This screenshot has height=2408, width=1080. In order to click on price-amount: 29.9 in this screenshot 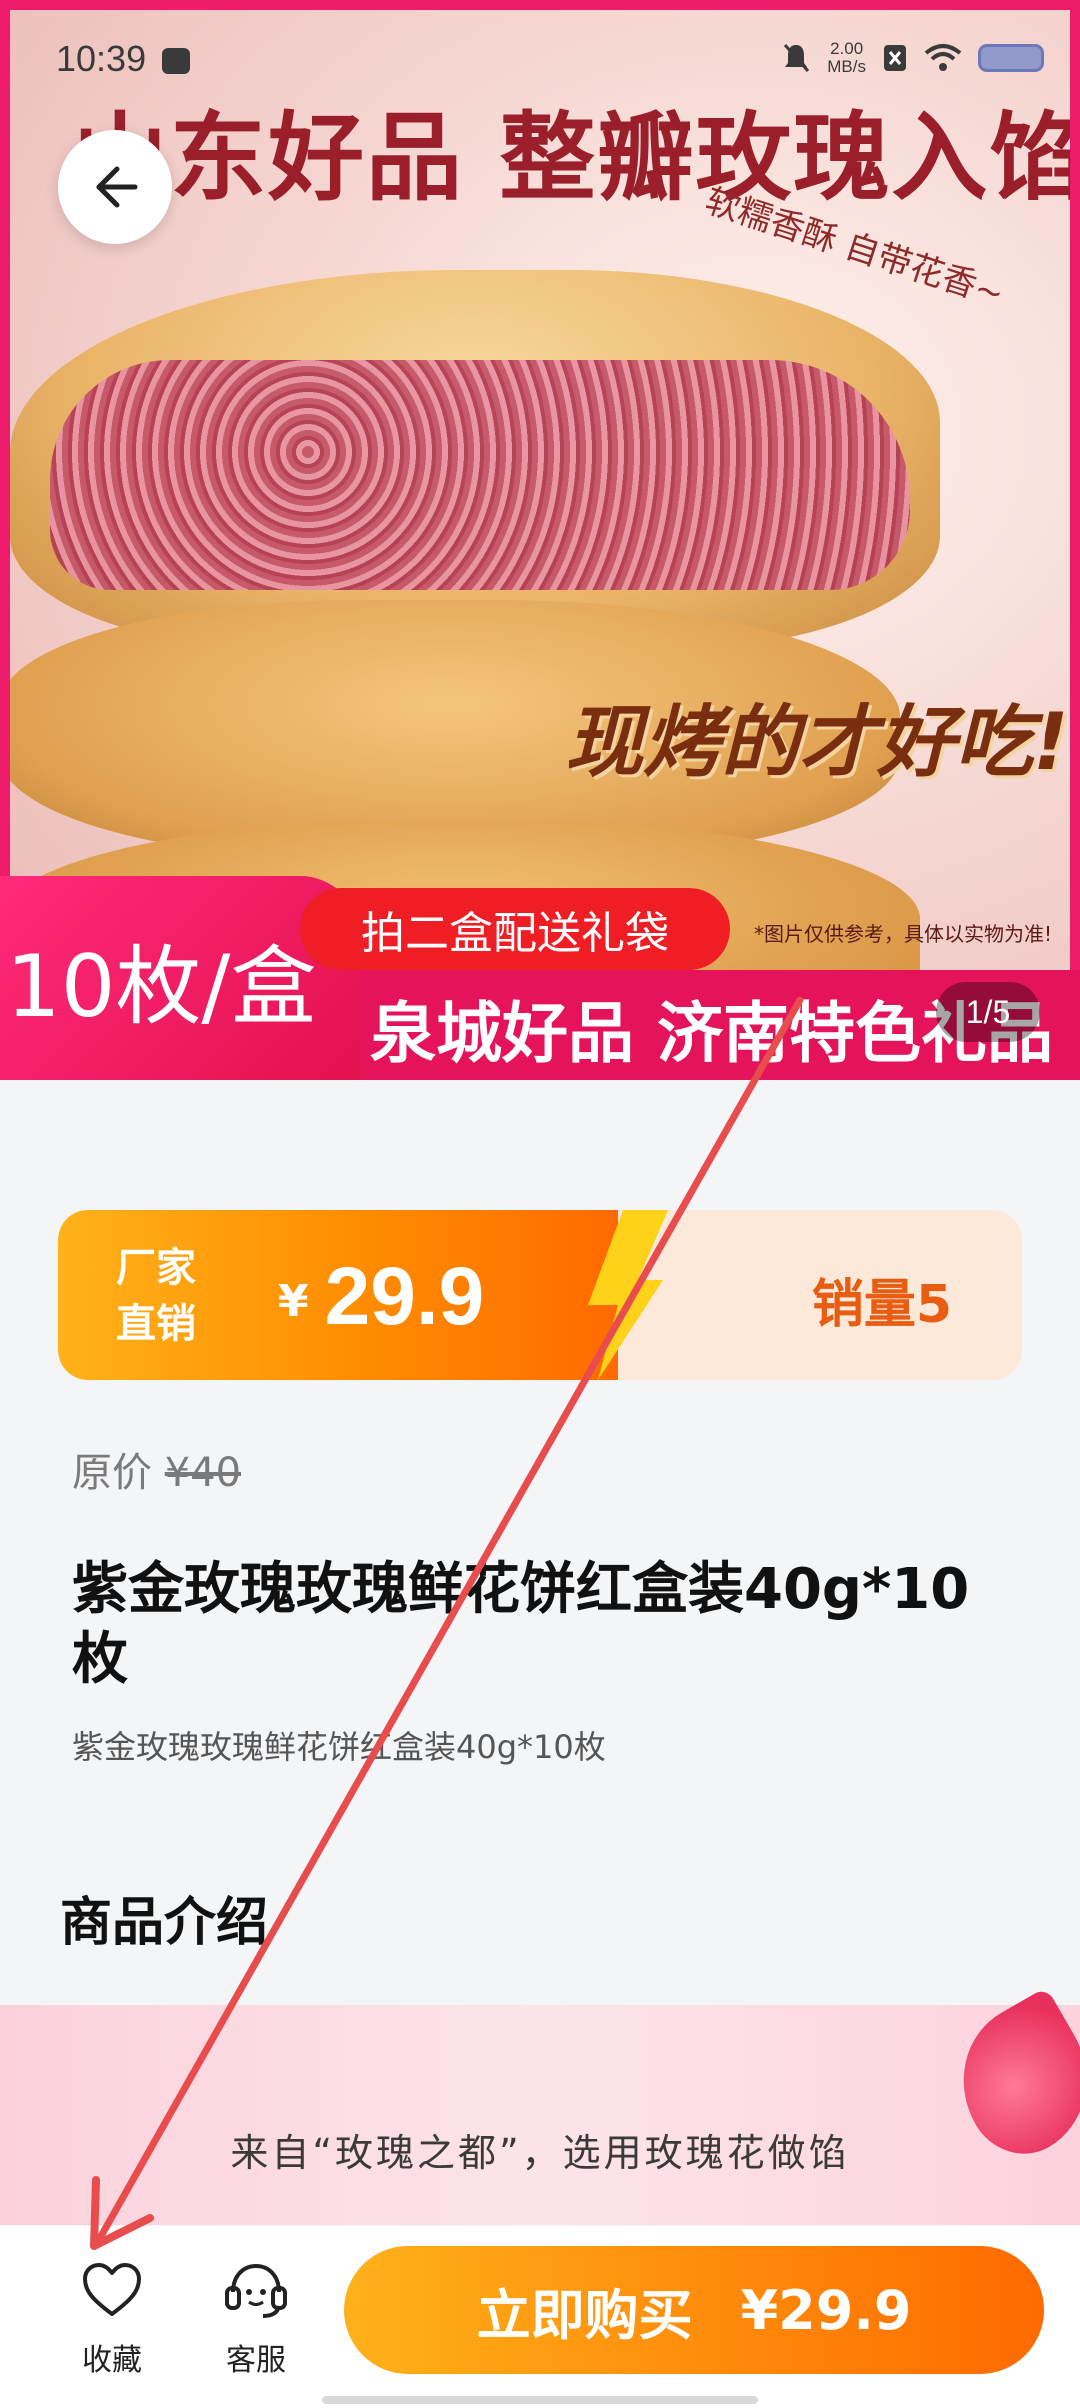, I will do `click(404, 1296)`.